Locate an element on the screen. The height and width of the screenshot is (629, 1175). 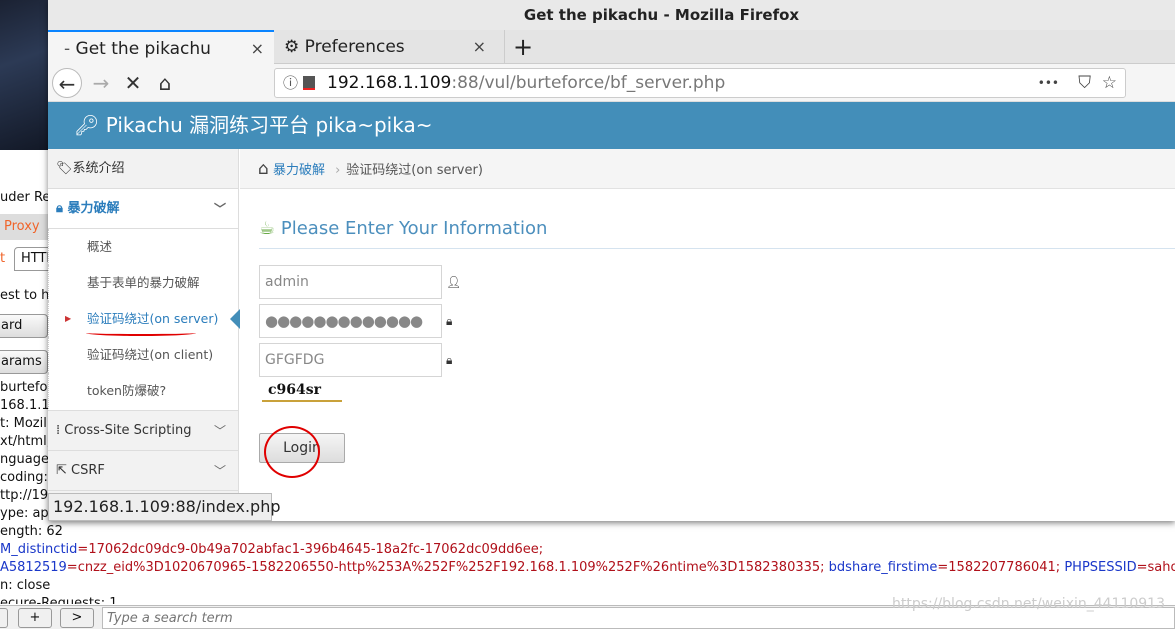
sidebar-item-label: 系统介绍 is located at coordinates (98, 168).